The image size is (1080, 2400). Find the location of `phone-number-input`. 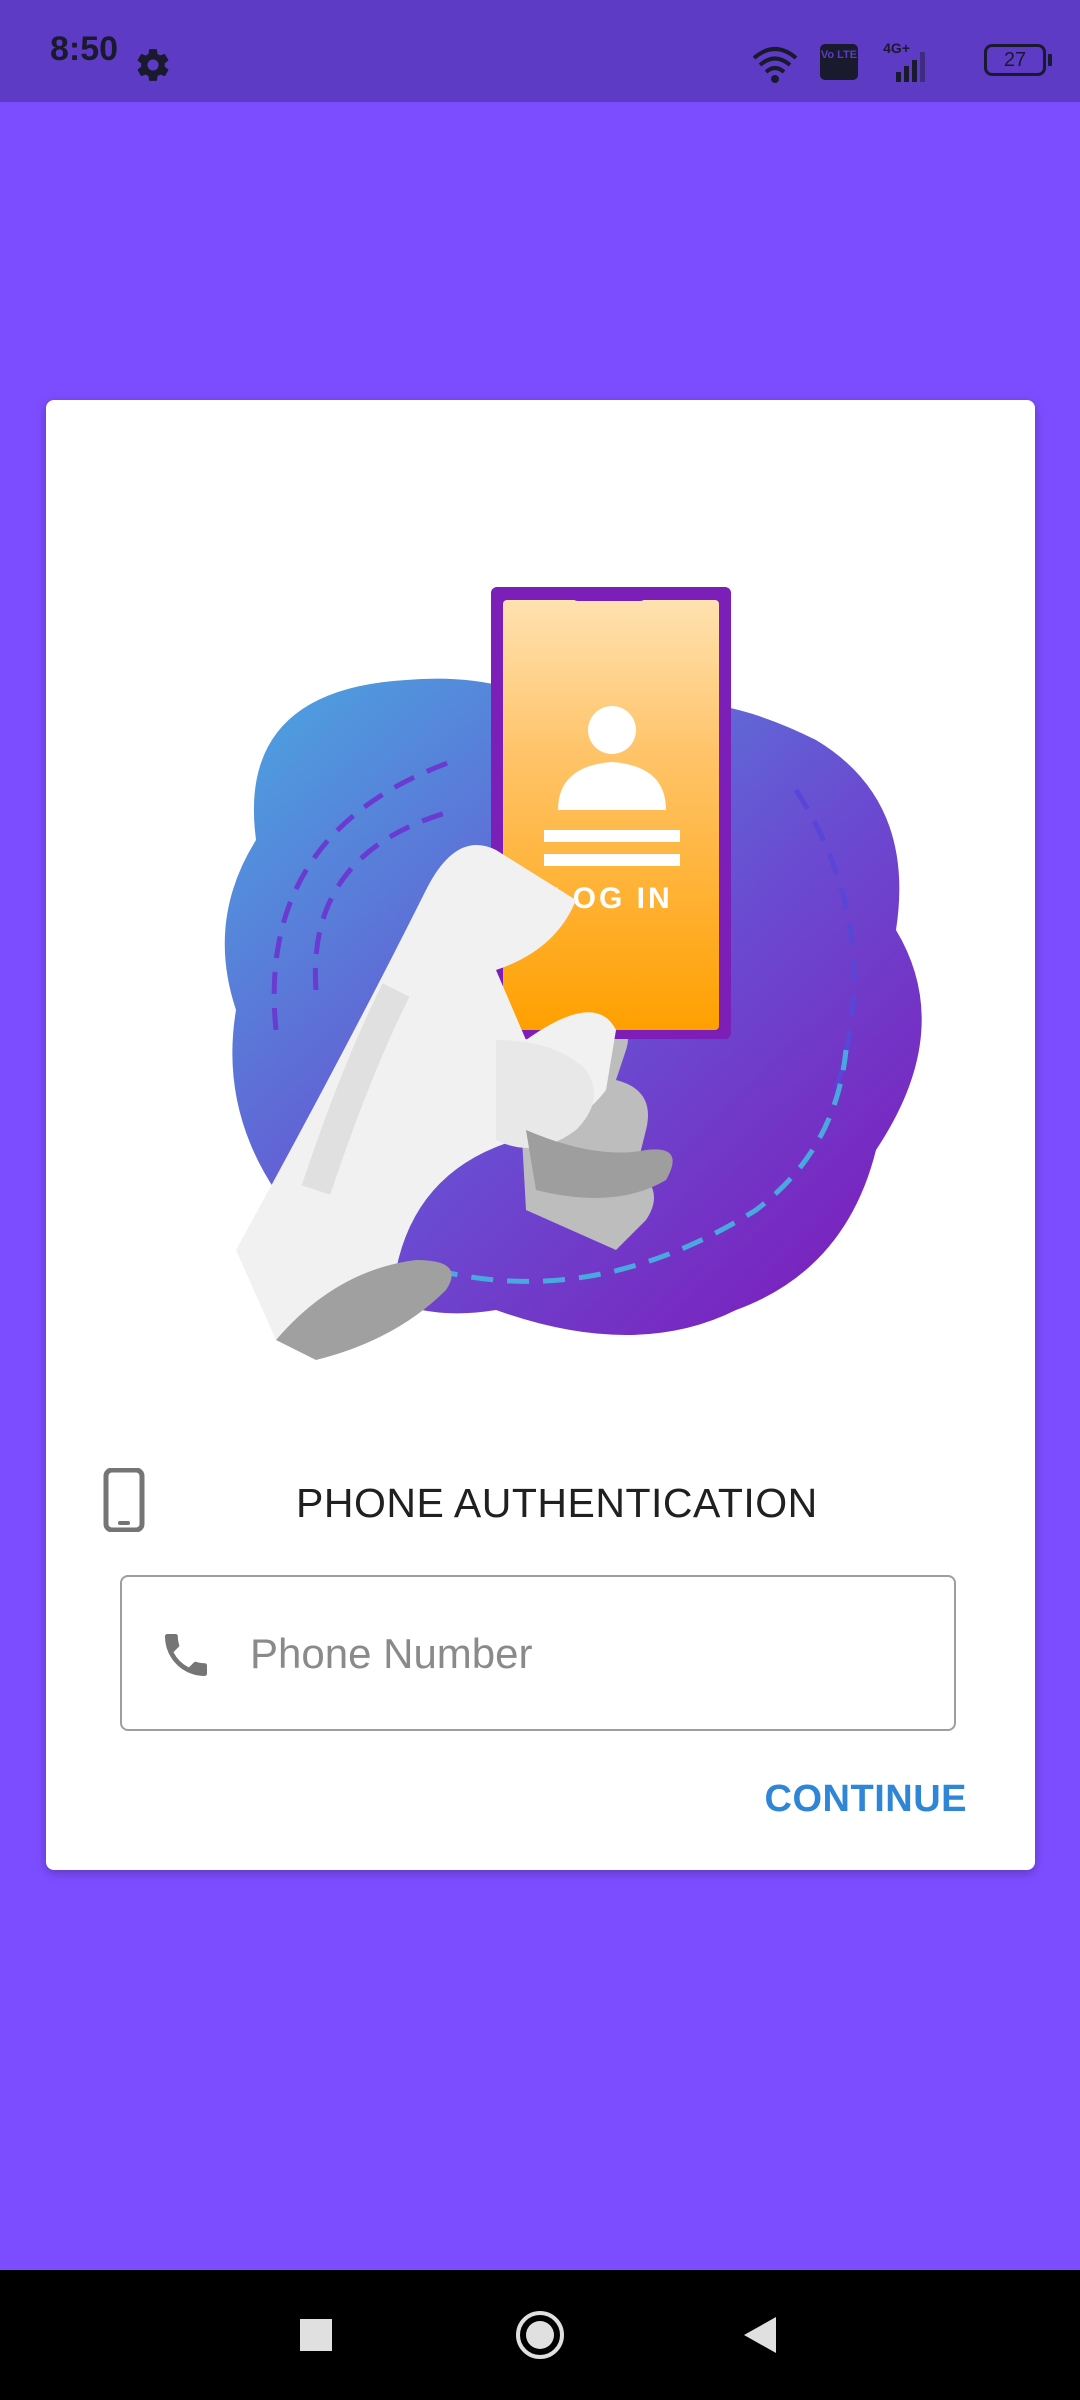

phone-number-input is located at coordinates (590, 1654).